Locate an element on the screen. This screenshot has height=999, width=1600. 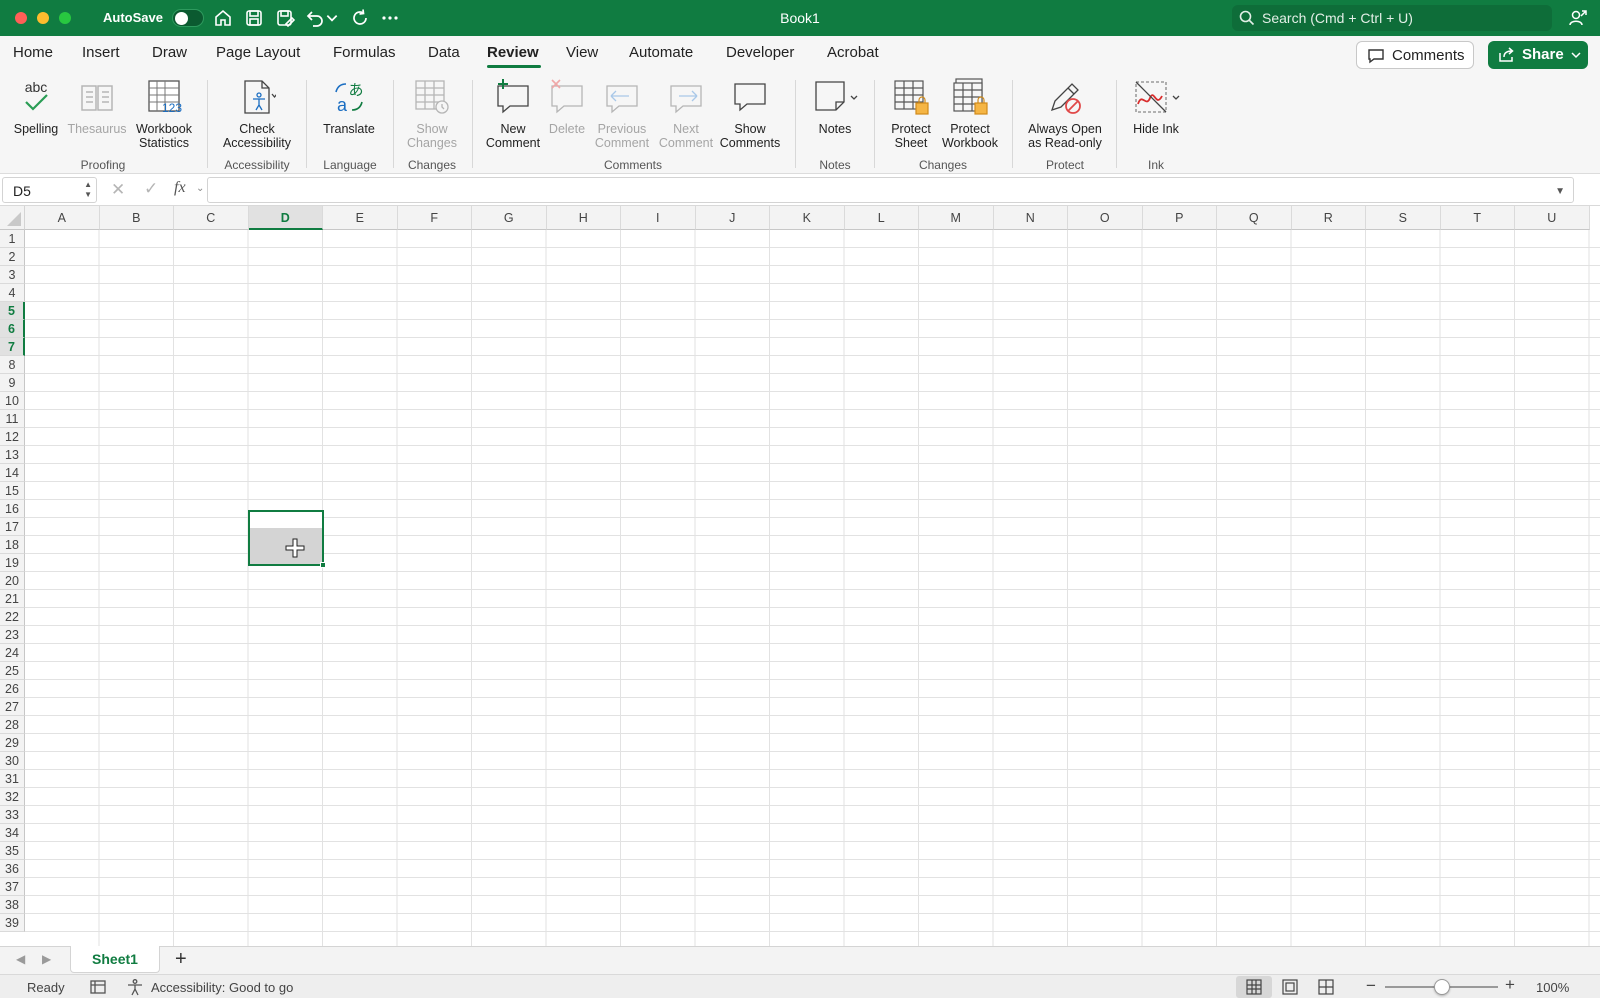
column-header-s: S is located at coordinates (1403, 218).